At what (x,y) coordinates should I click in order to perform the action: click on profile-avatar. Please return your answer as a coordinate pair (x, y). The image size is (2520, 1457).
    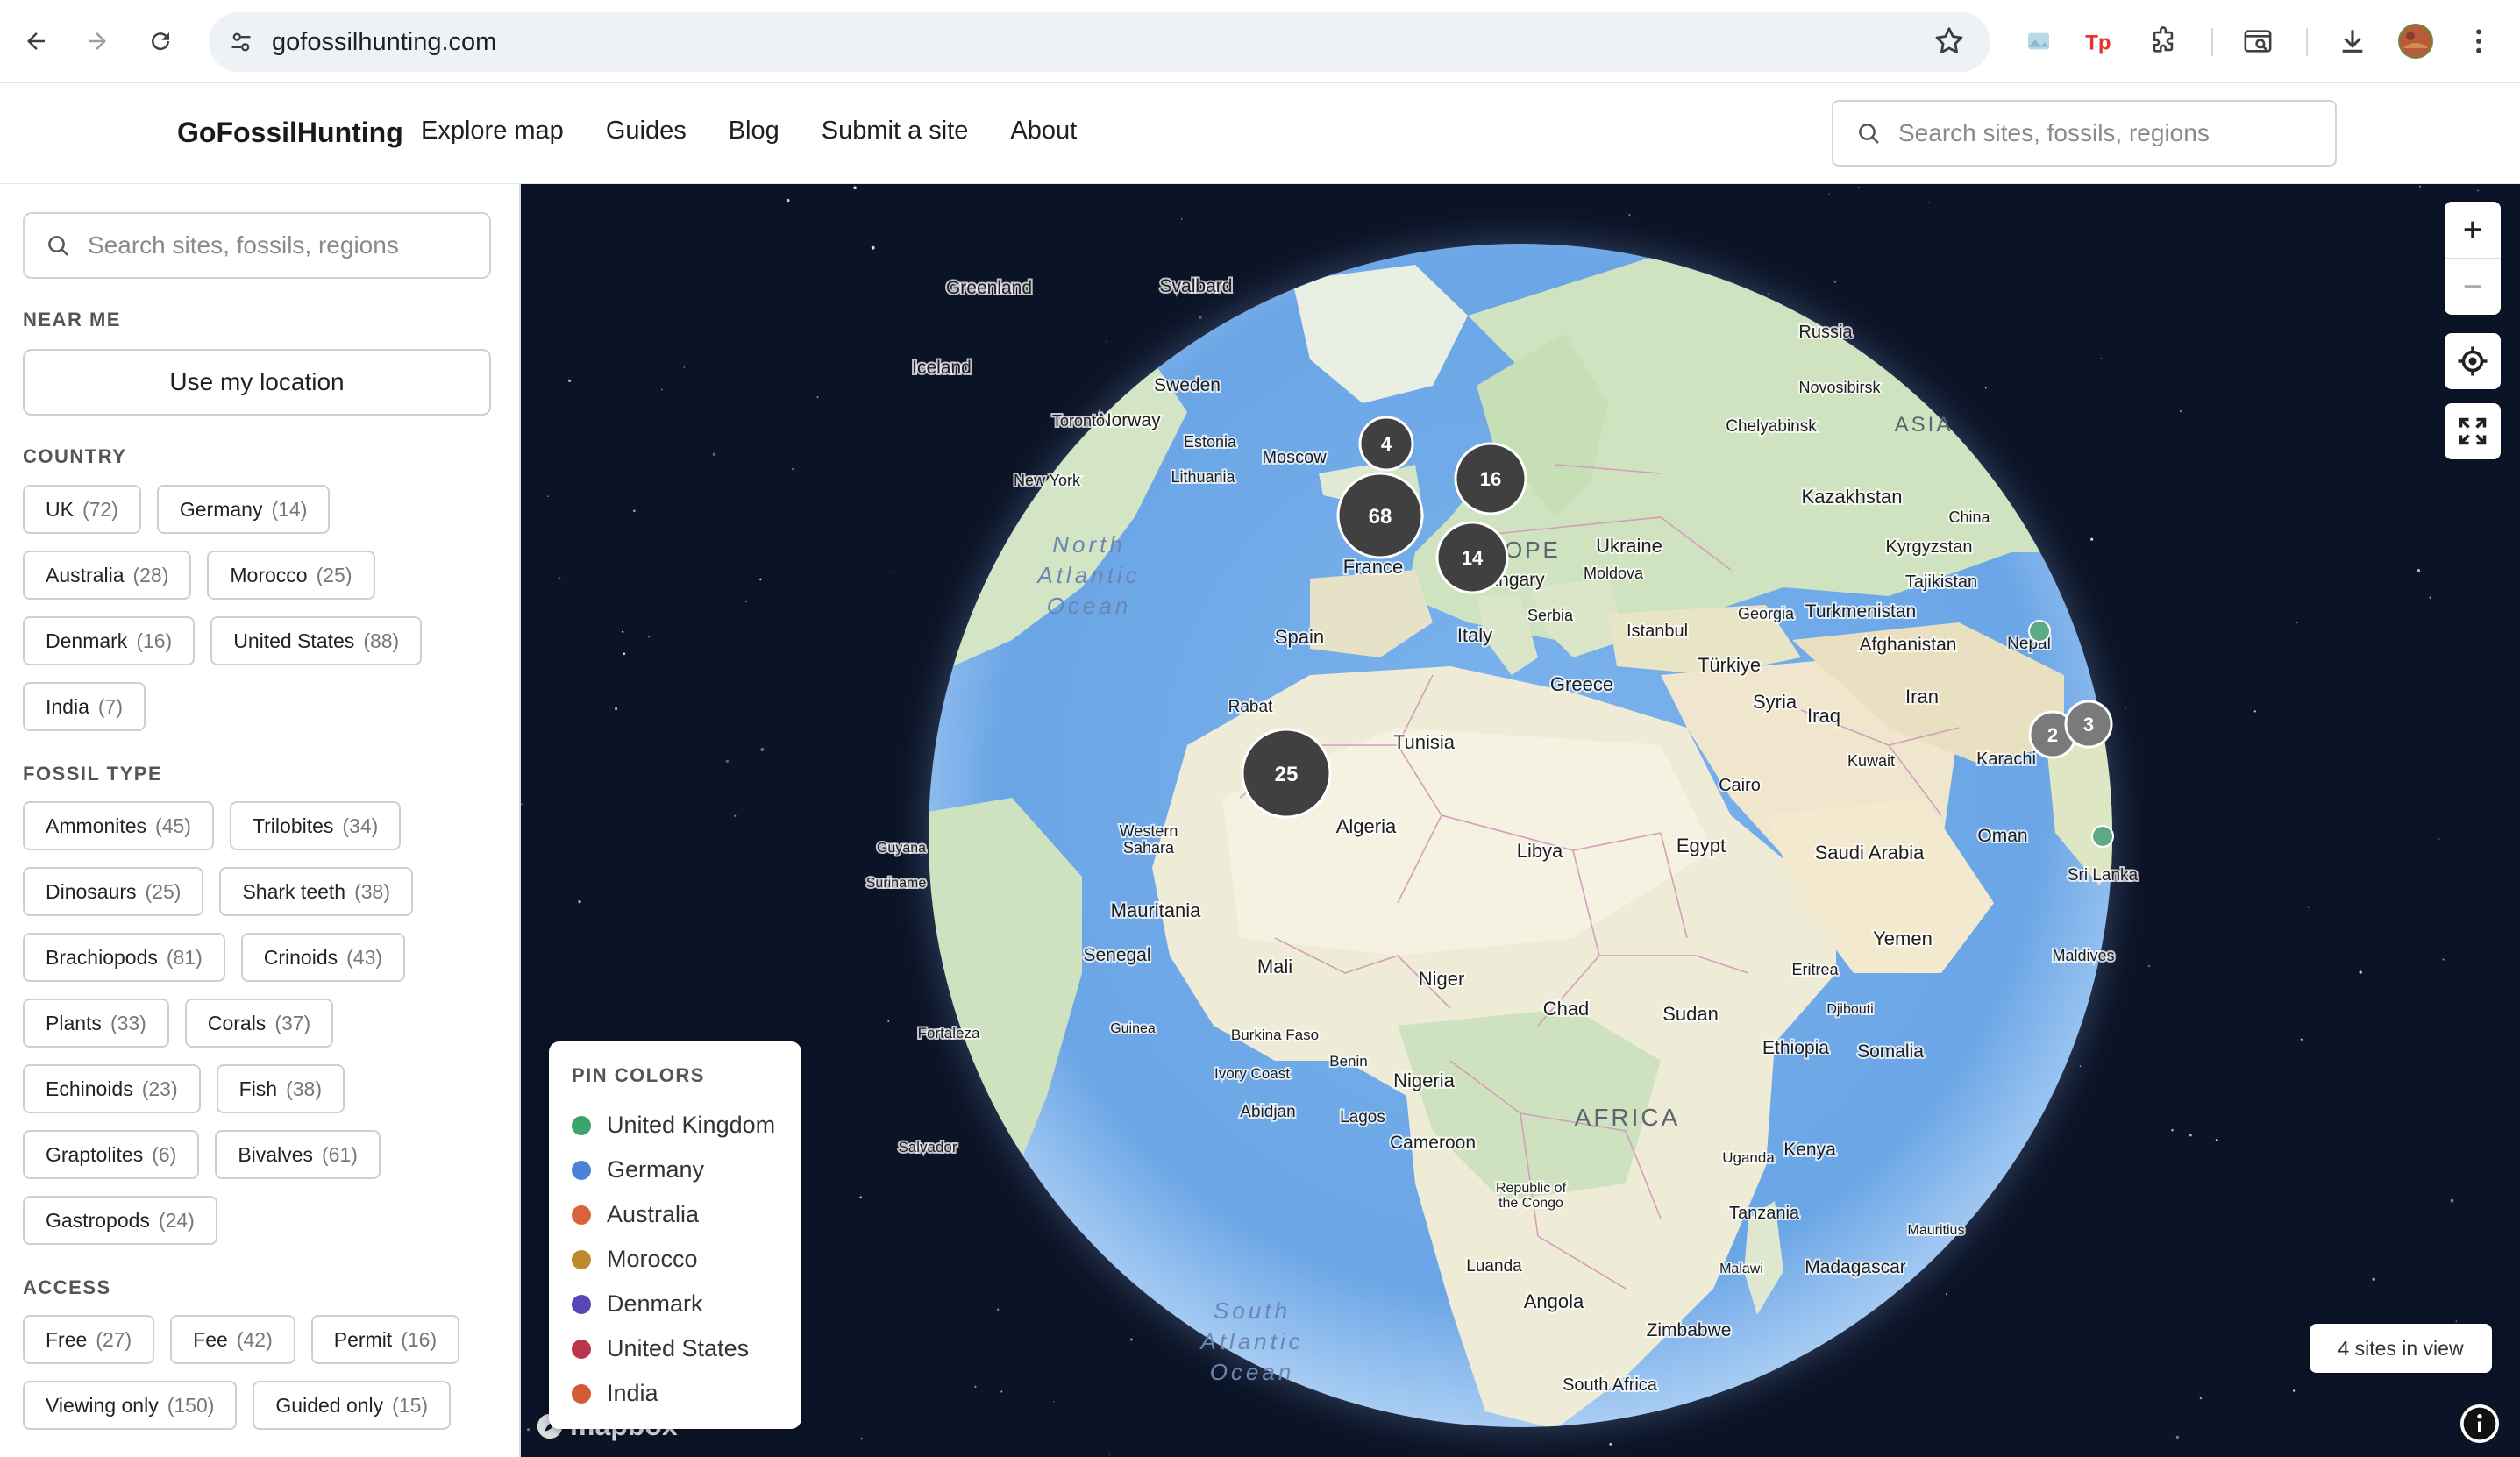
    Looking at the image, I should click on (2416, 41).